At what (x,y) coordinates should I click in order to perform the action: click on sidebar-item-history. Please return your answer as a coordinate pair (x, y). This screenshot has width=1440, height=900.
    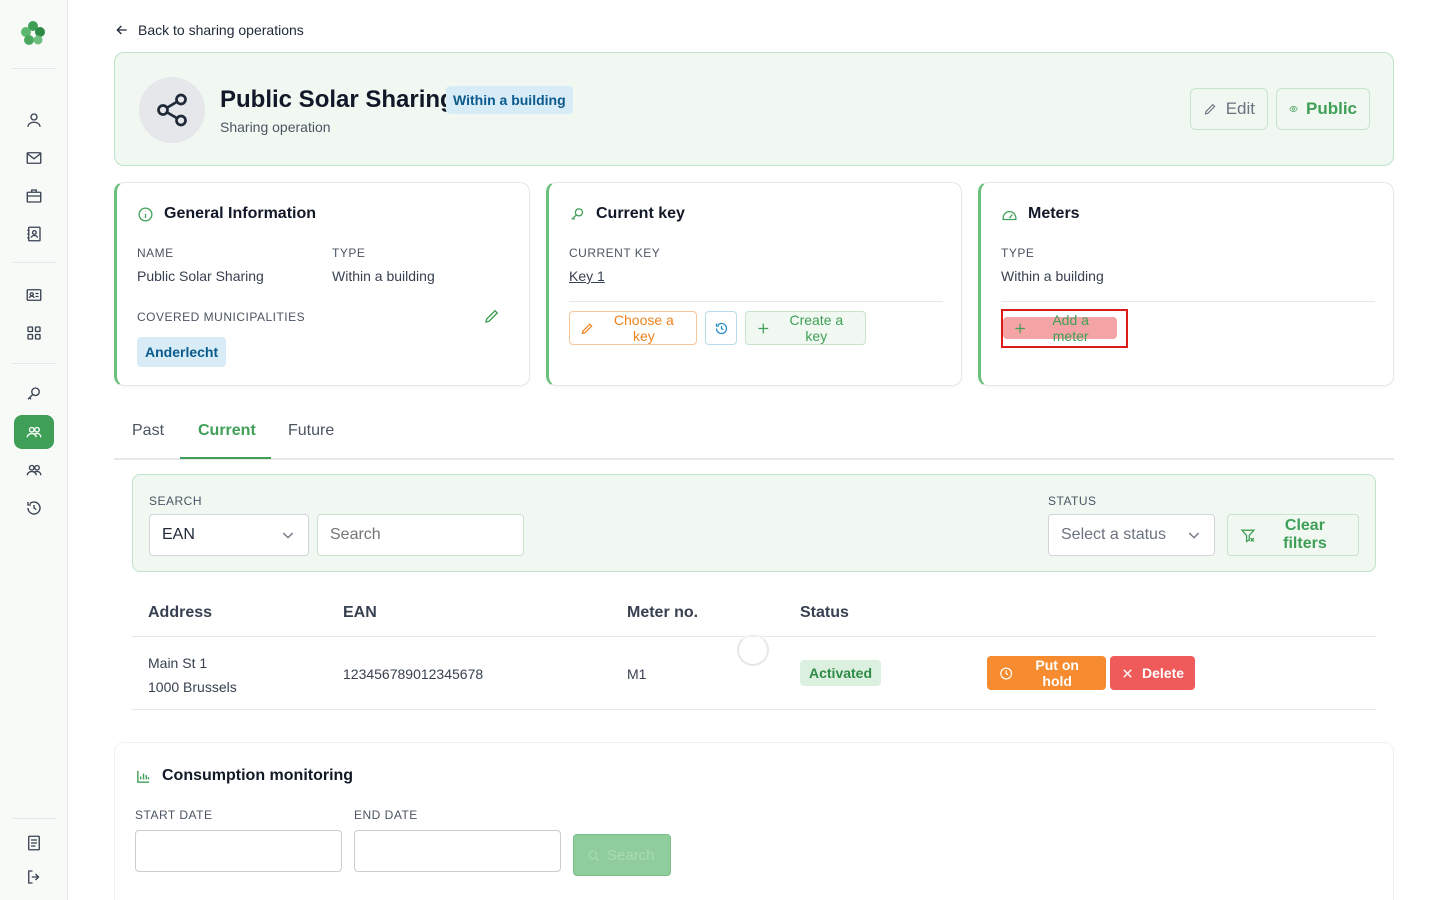
    Looking at the image, I should click on (34, 508).